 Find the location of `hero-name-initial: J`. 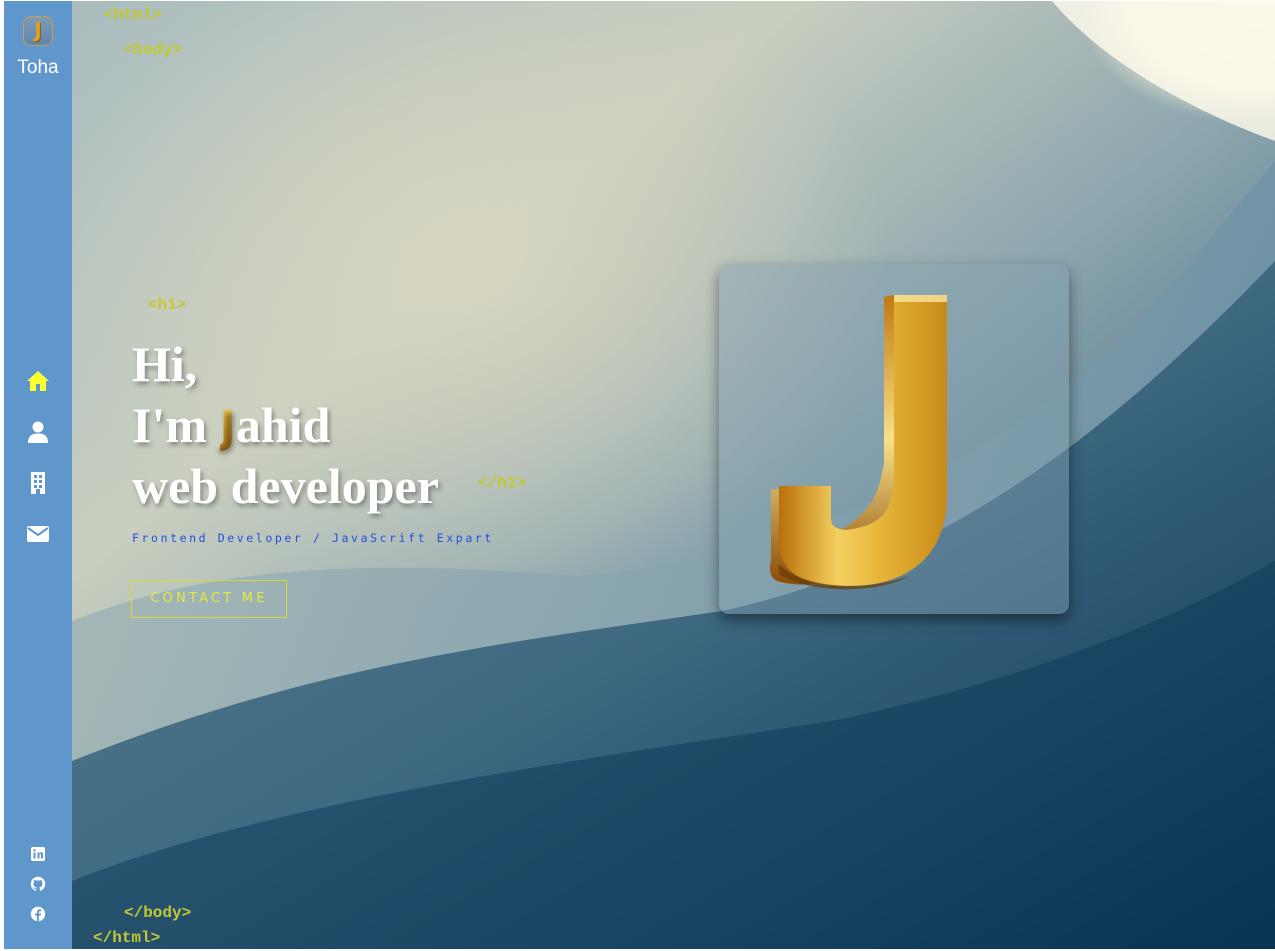

hero-name-initial: J is located at coordinates (227, 427).